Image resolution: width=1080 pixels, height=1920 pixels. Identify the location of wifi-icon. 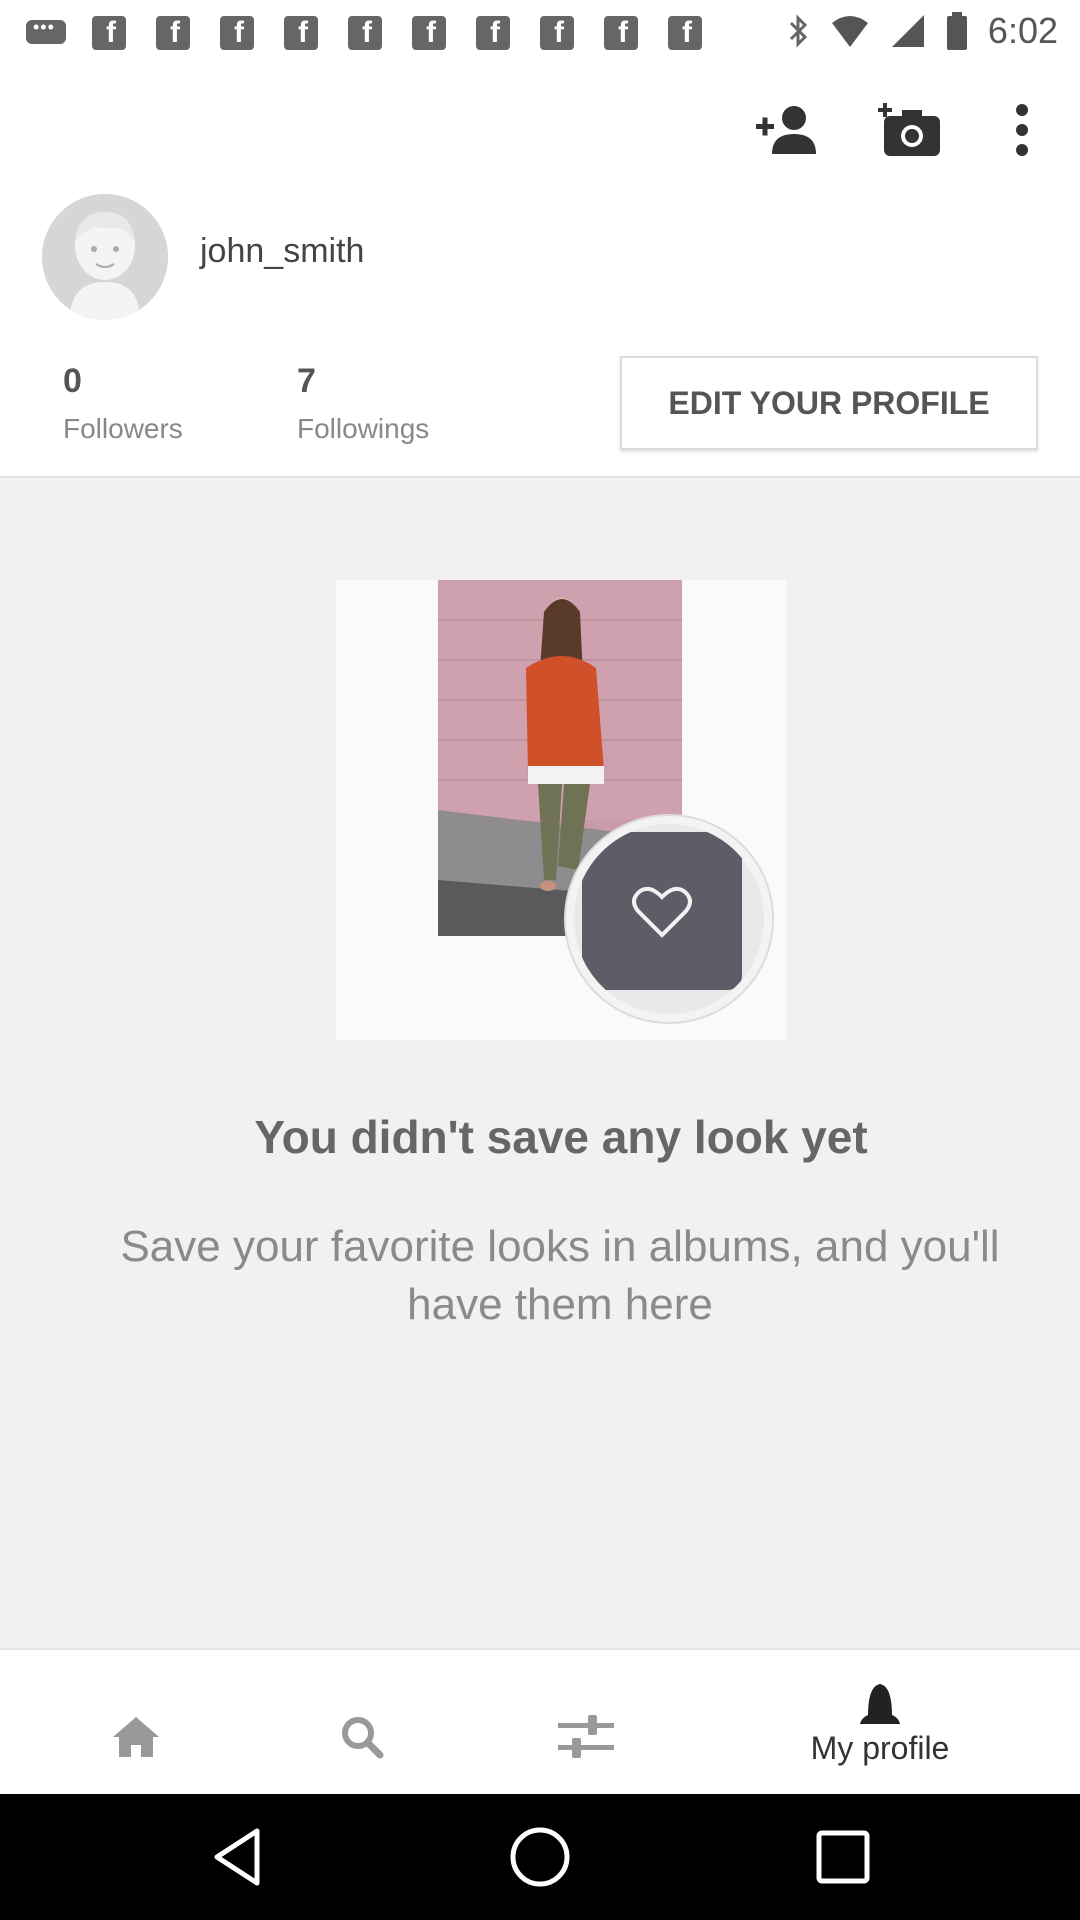
(850, 31).